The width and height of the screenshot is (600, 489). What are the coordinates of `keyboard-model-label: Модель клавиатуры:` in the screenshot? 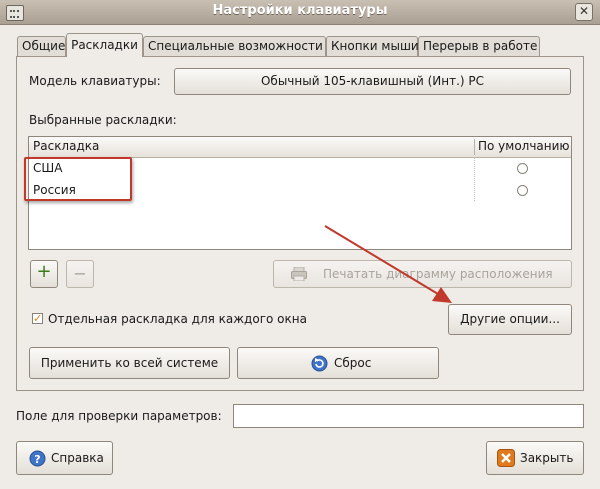 It's located at (95, 81).